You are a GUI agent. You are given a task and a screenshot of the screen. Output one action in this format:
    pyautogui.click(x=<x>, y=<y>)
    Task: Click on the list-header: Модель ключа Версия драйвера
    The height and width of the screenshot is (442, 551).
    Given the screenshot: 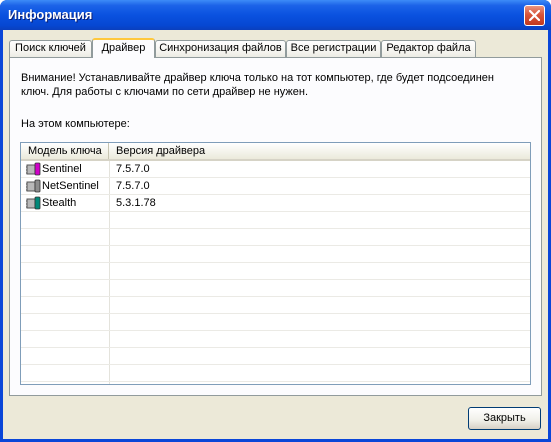 What is the action you would take?
    pyautogui.click(x=275, y=152)
    